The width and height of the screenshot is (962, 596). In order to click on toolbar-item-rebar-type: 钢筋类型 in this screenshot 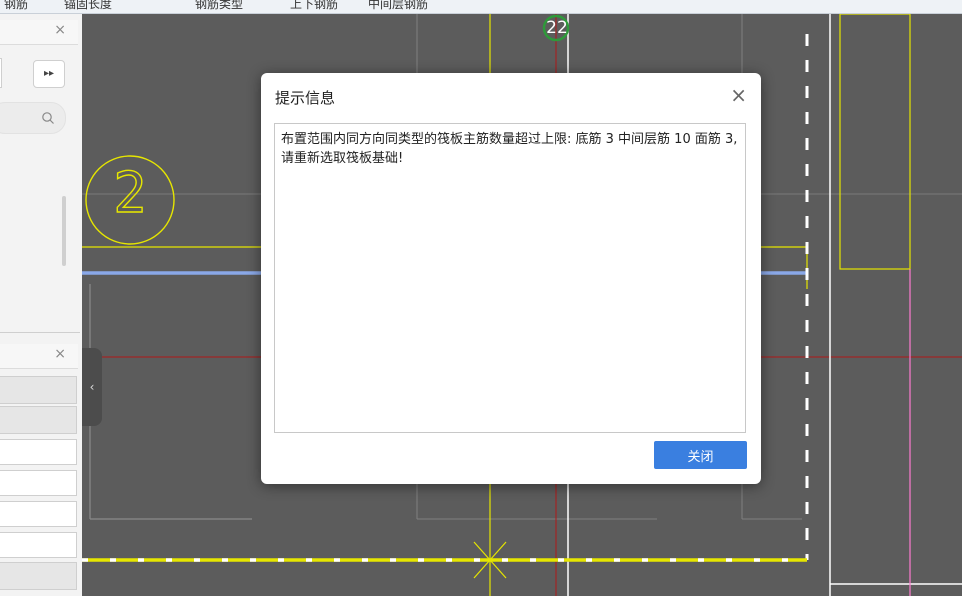, I will do `click(219, 6)`.